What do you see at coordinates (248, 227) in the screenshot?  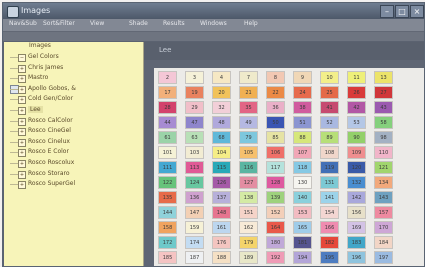 I see `color-swatch: 162` at bounding box center [248, 227].